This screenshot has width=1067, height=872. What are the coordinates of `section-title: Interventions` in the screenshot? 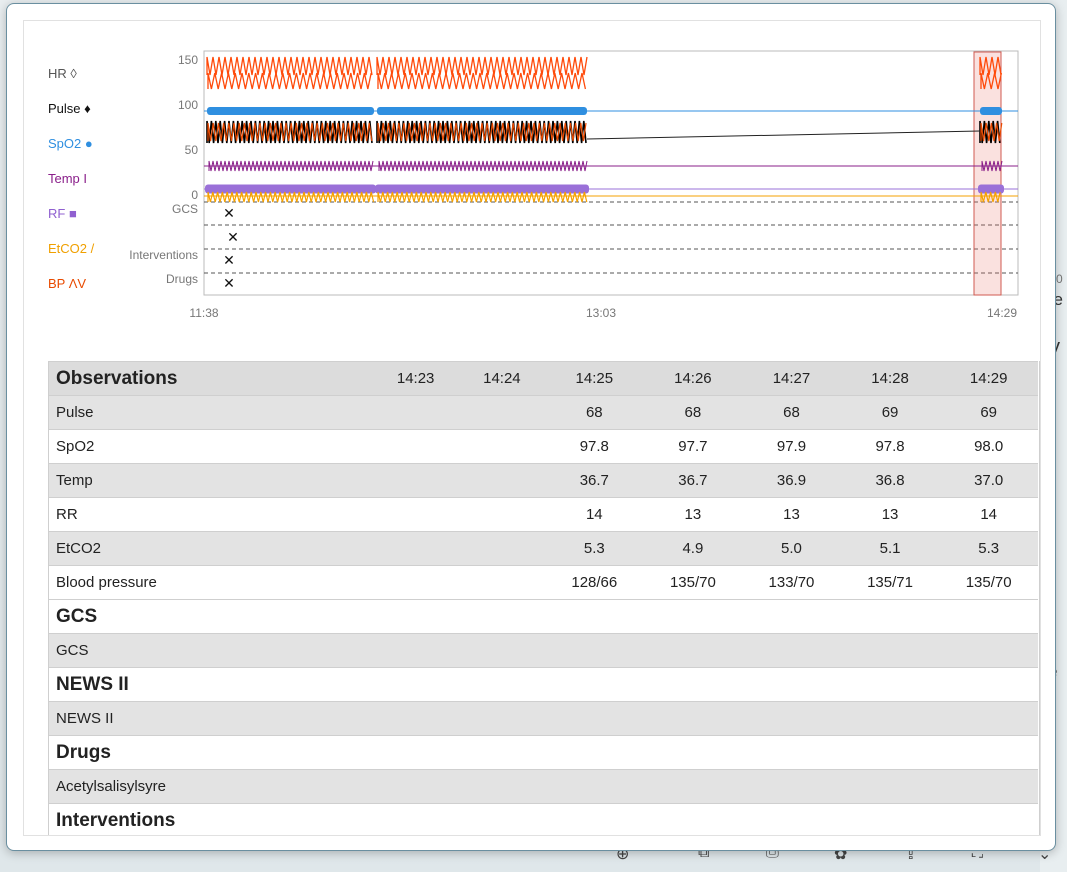 It's located at (116, 820).